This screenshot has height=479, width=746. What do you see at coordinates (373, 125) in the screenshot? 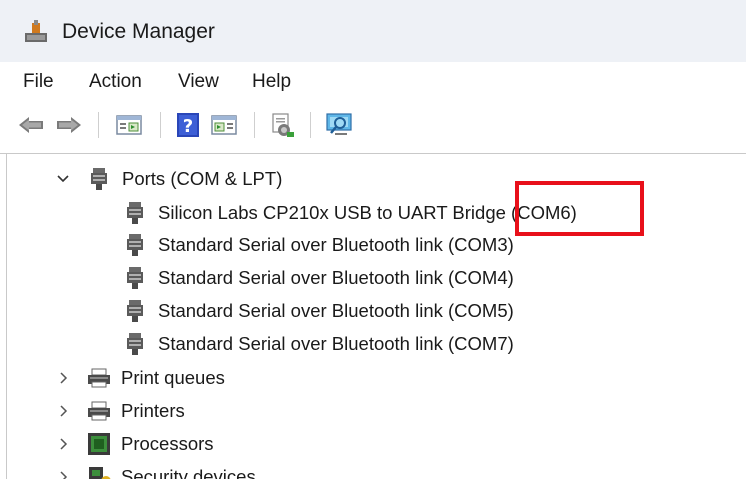
I see `toolbar: ?` at bounding box center [373, 125].